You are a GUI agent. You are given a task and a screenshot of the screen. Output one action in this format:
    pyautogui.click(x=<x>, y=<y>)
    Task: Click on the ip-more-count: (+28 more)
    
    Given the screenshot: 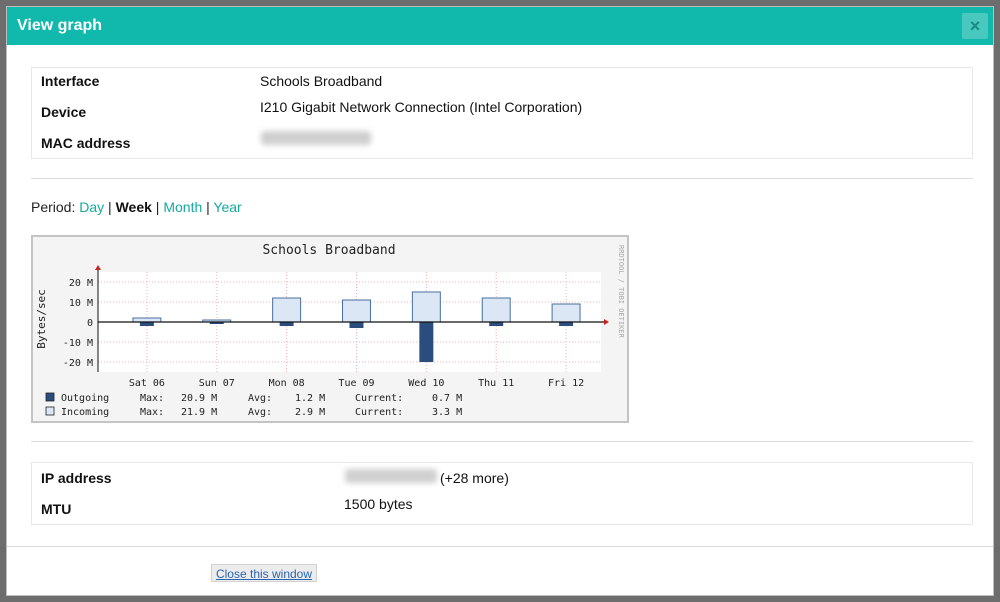 What is the action you would take?
    pyautogui.click(x=474, y=478)
    